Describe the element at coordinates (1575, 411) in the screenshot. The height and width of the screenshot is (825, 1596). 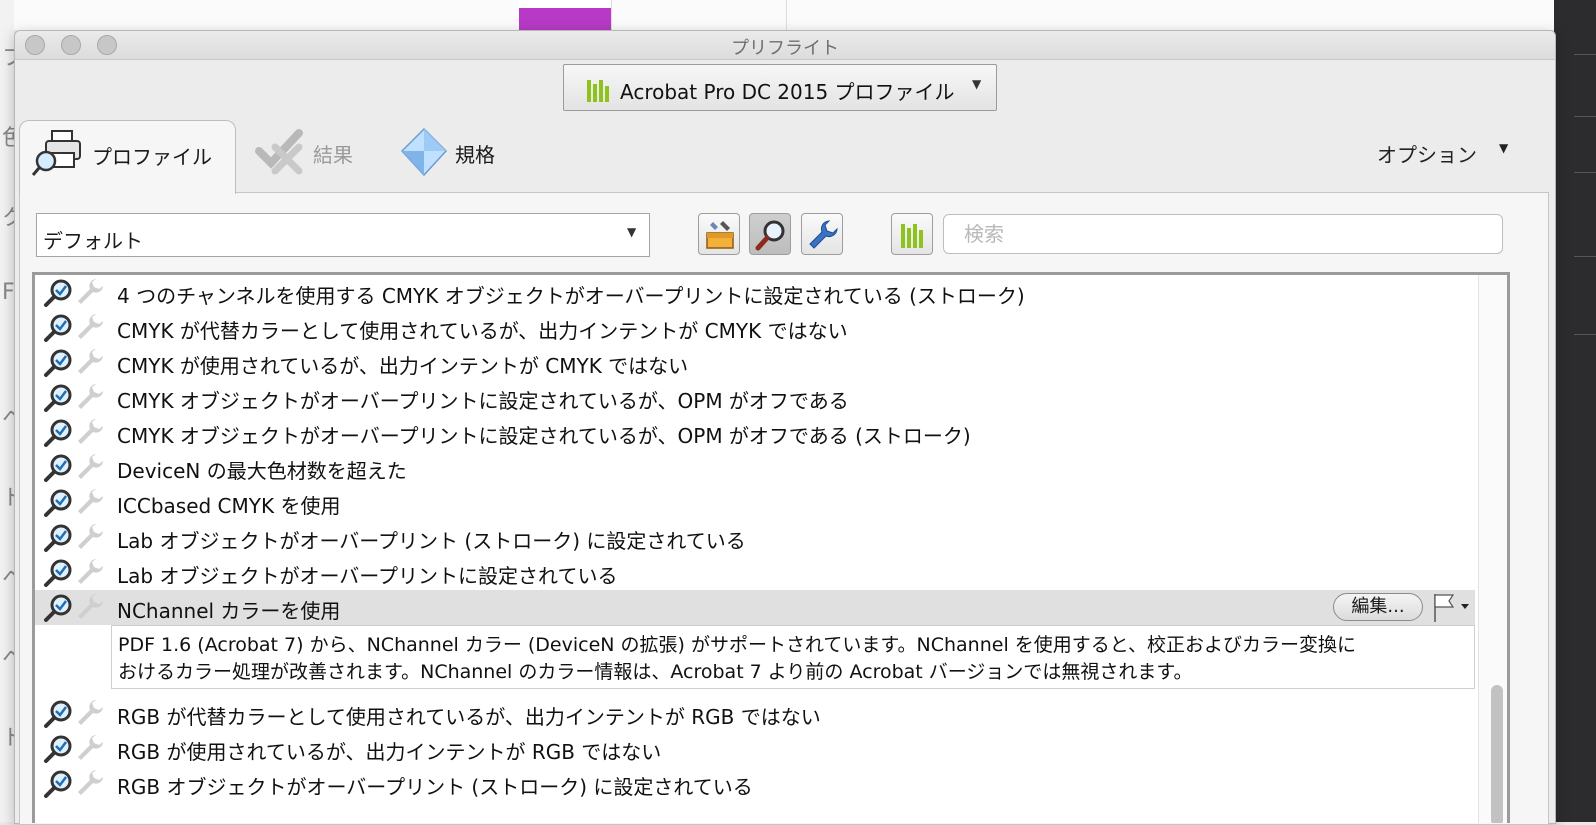
I see `background-dark-panel` at that location.